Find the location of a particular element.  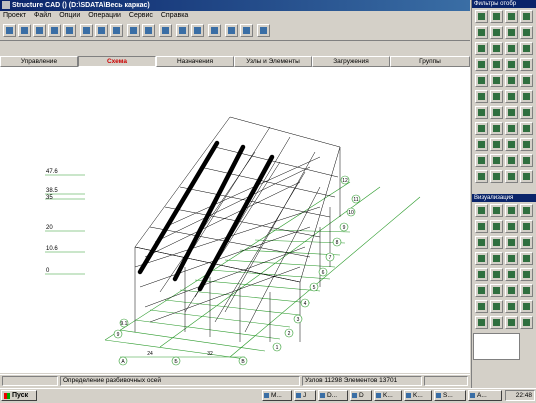

start-button: Пуск is located at coordinates (19, 395).